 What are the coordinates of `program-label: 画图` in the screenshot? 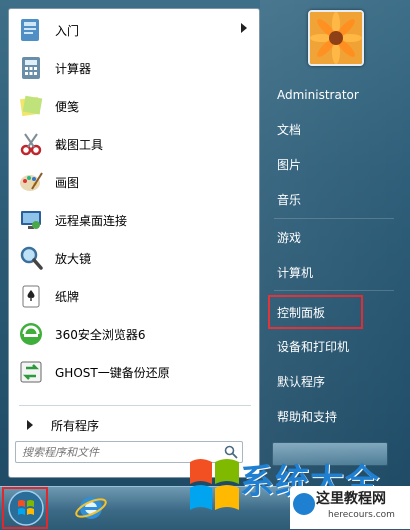 It's located at (67, 182).